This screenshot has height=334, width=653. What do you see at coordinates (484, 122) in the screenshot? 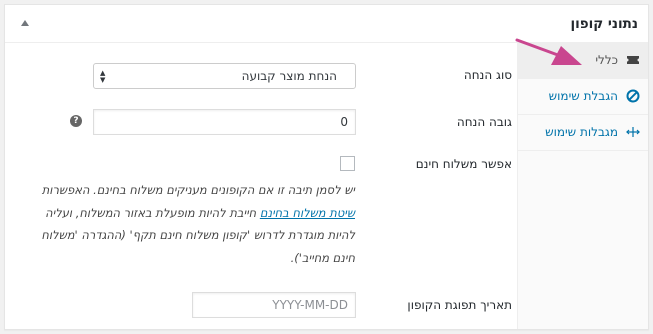
I see `discount-amount-label: גובה הנחה` at bounding box center [484, 122].